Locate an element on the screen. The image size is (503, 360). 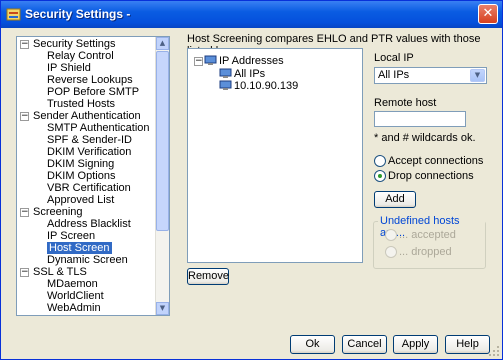
local-ip-select: All IPs ▼ is located at coordinates (430, 75).